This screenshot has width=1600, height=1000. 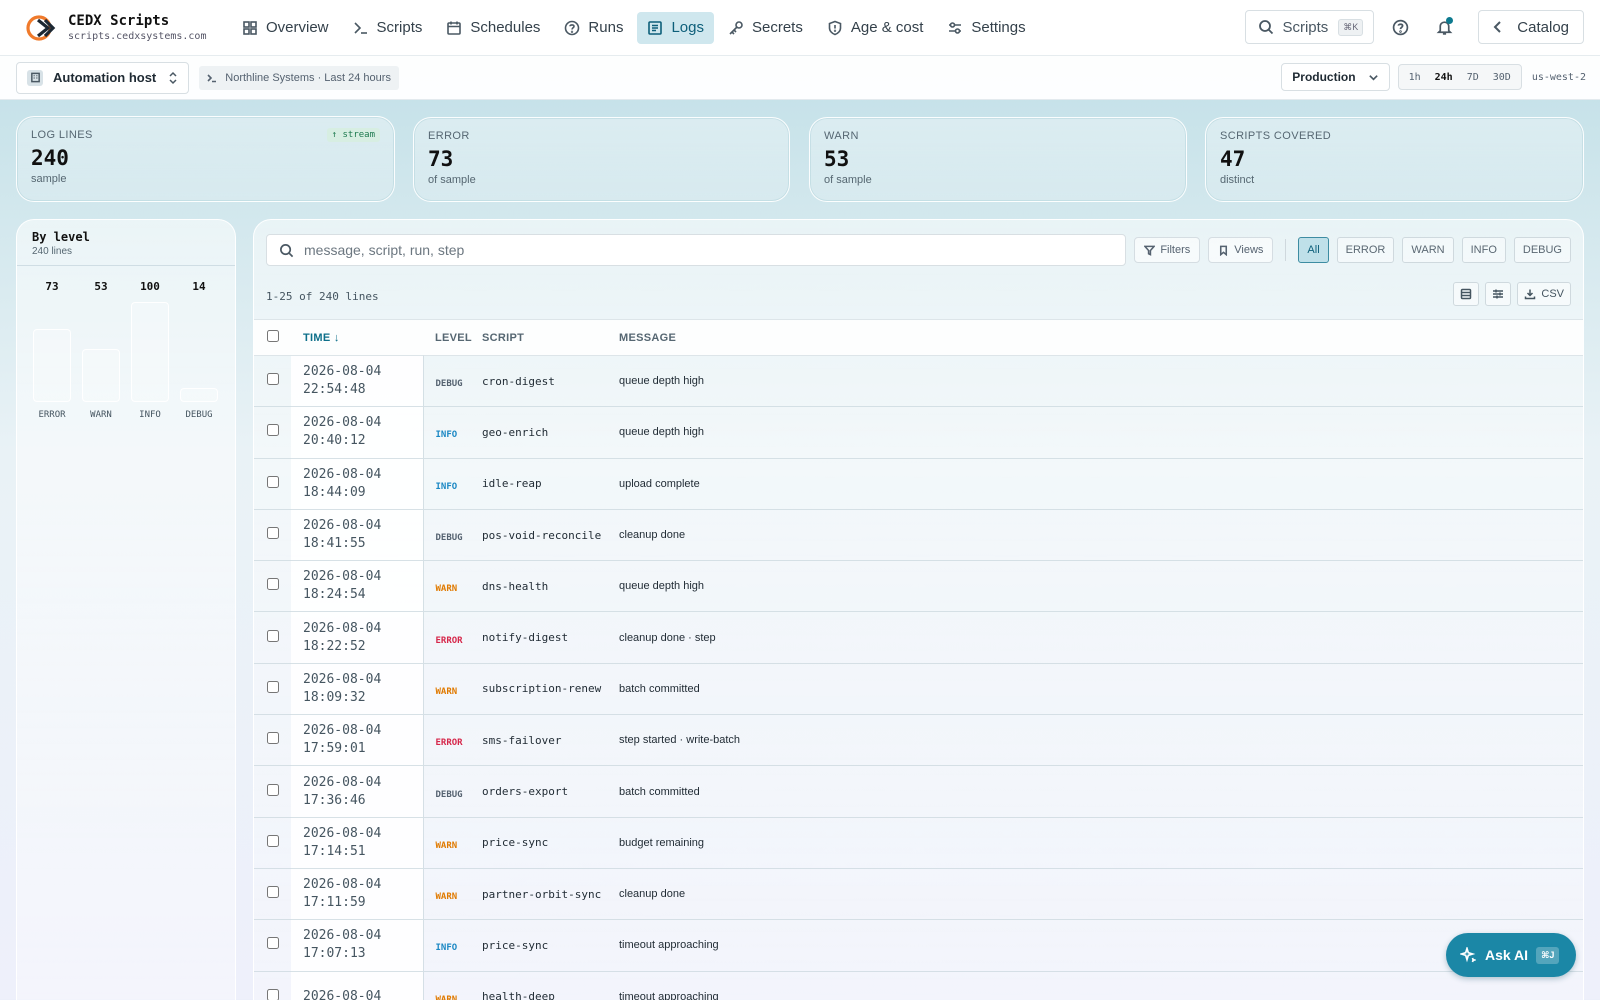 I want to click on level-bar-info: 100 INFO, so click(x=150, y=355).